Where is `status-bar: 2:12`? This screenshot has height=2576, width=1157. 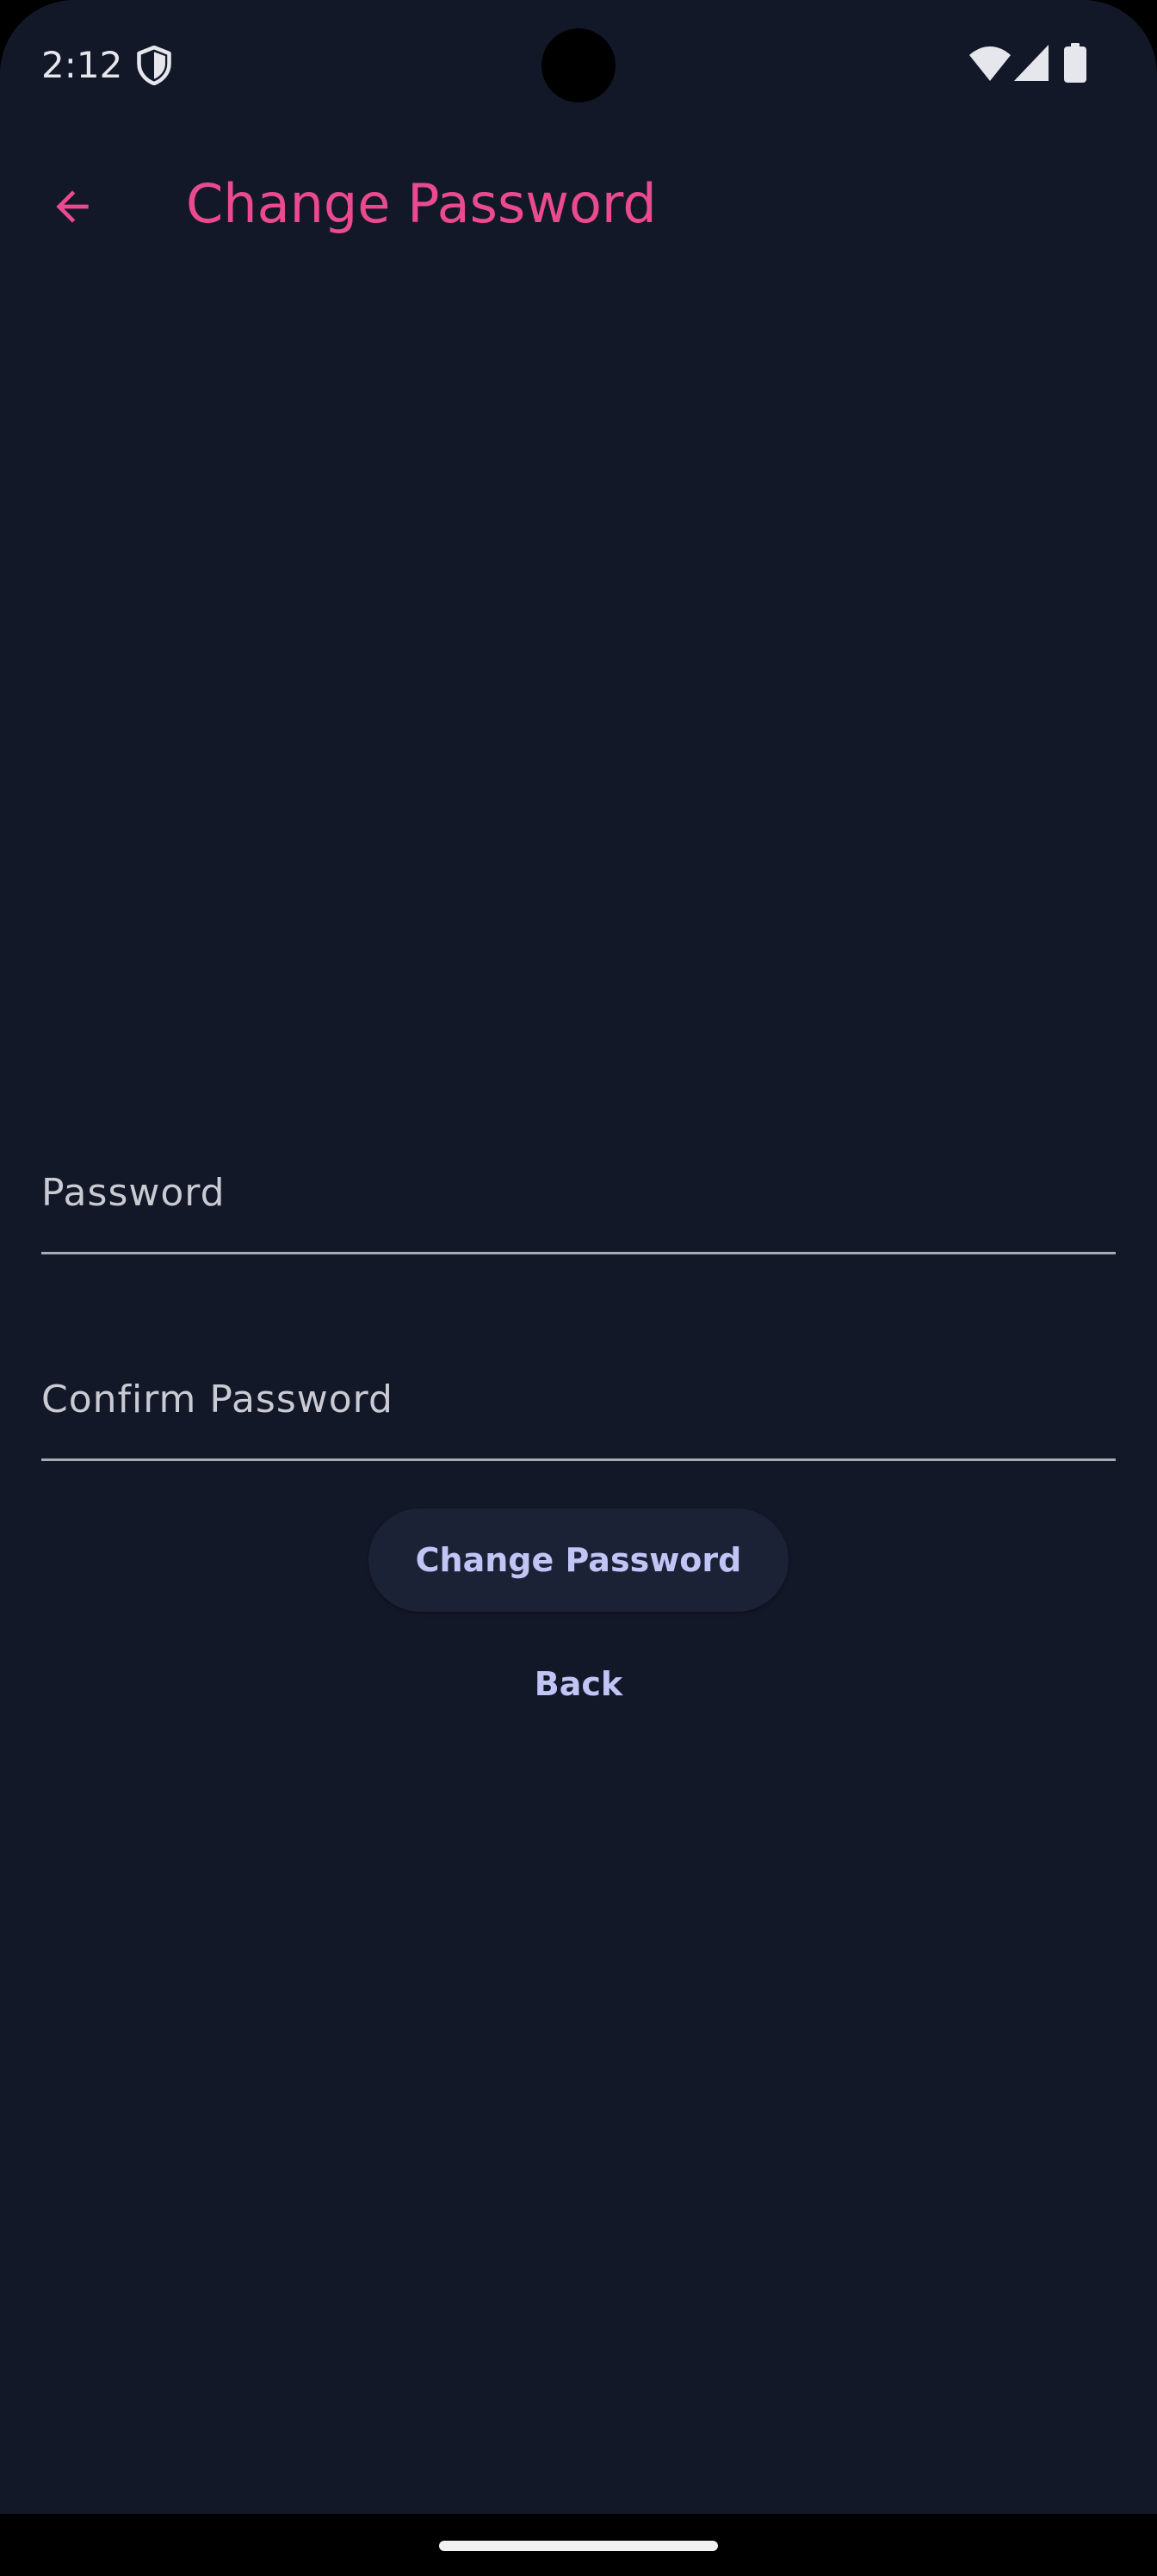
status-bar: 2:12 is located at coordinates (579, 64).